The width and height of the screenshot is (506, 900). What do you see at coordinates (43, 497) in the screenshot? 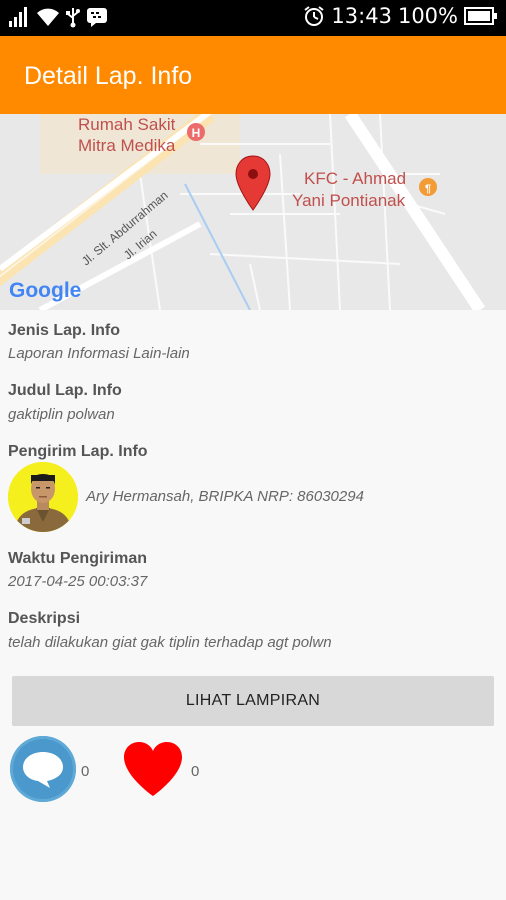
I see `sender-avatar` at bounding box center [43, 497].